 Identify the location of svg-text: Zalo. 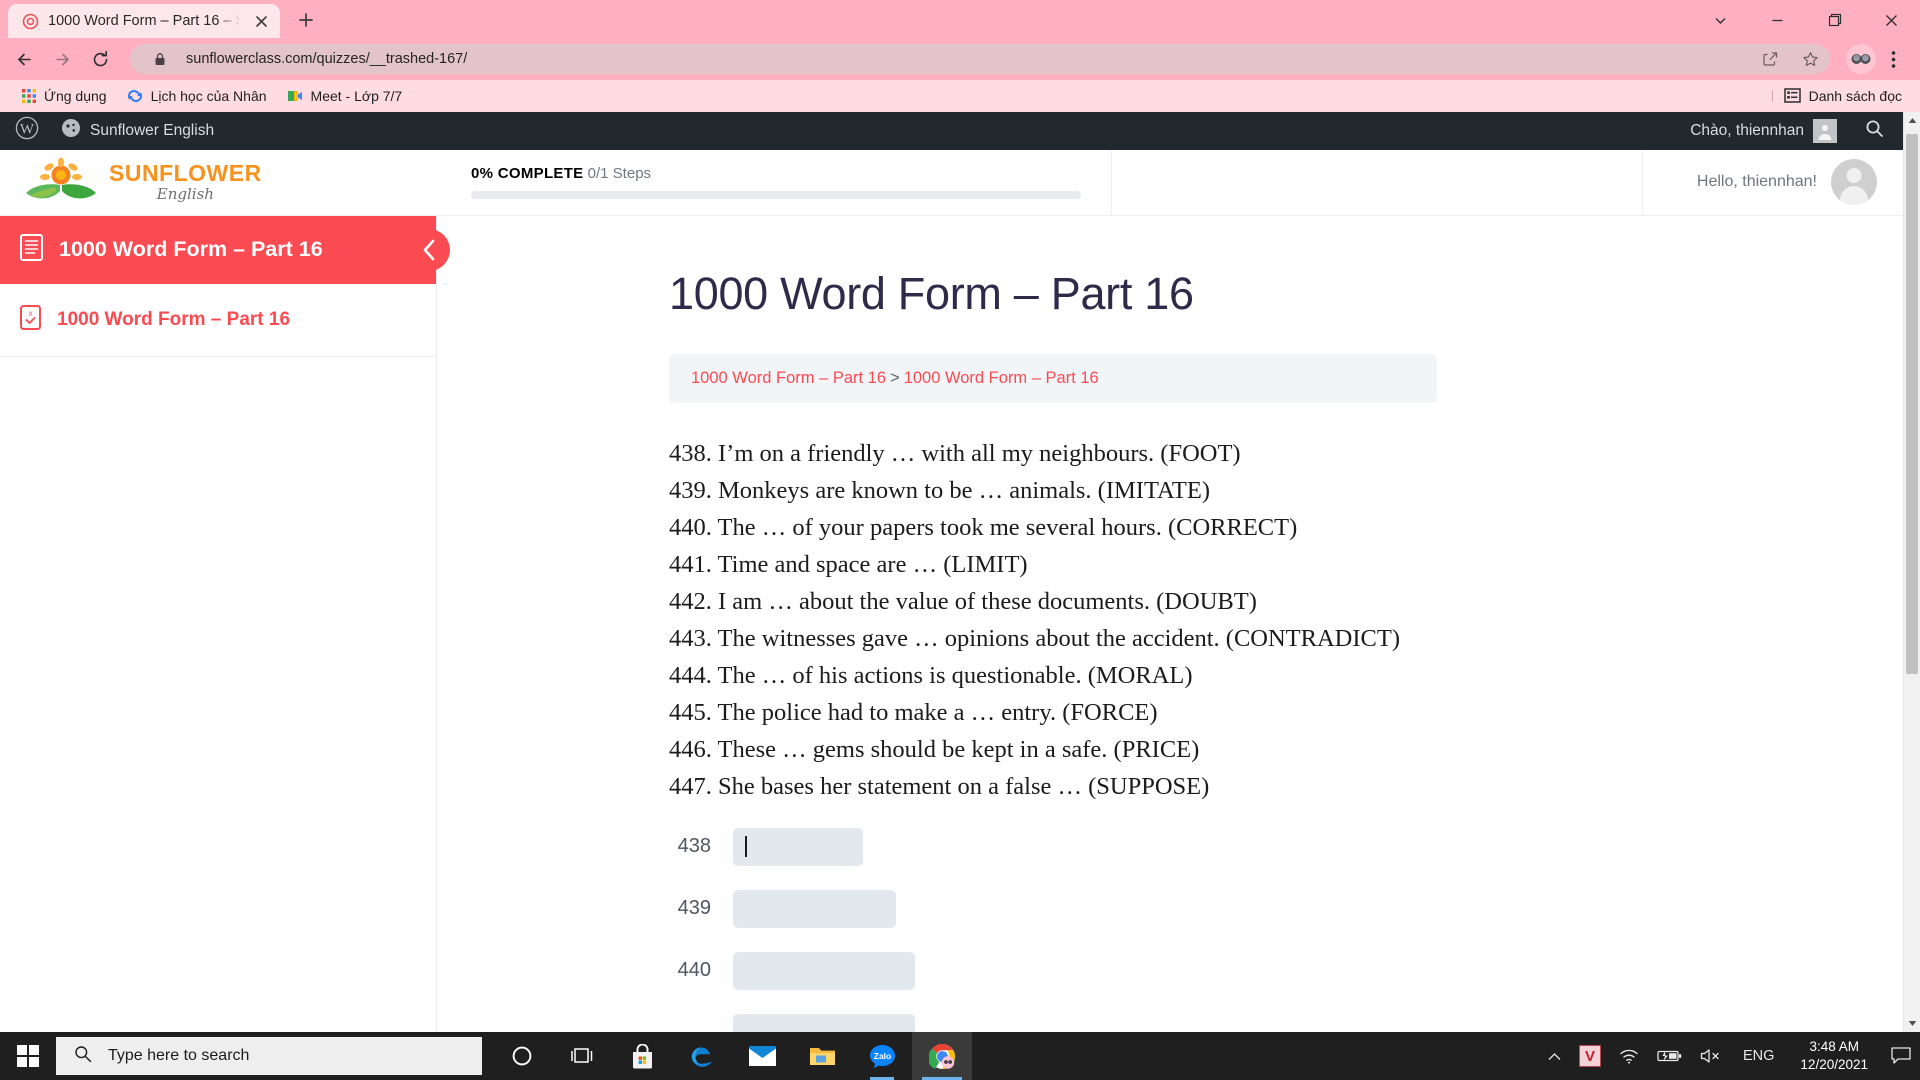
(881, 1056).